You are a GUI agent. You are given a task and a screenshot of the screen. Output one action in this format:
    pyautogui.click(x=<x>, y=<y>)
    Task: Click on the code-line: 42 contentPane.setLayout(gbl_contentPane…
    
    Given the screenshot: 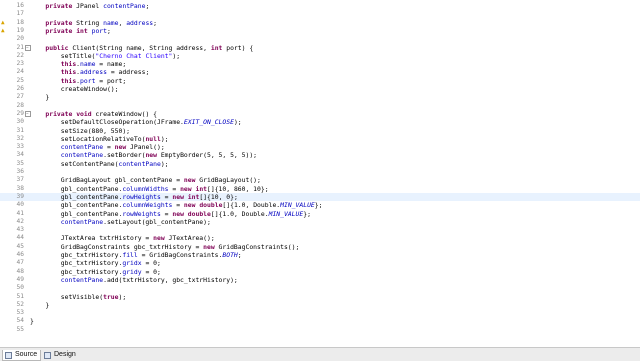 What is the action you would take?
    pyautogui.click(x=320, y=222)
    